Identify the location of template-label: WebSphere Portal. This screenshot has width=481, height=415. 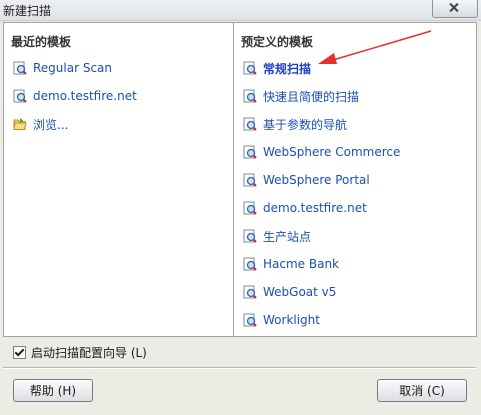
(316, 180).